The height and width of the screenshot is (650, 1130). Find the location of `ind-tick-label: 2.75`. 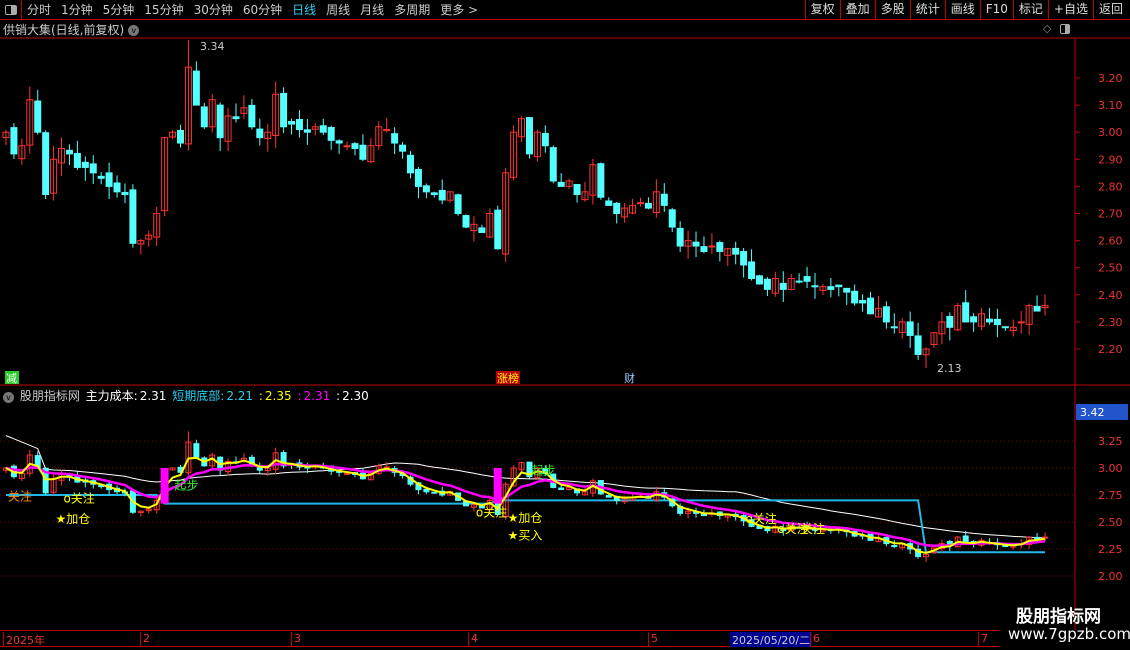

ind-tick-label: 2.75 is located at coordinates (1110, 495).